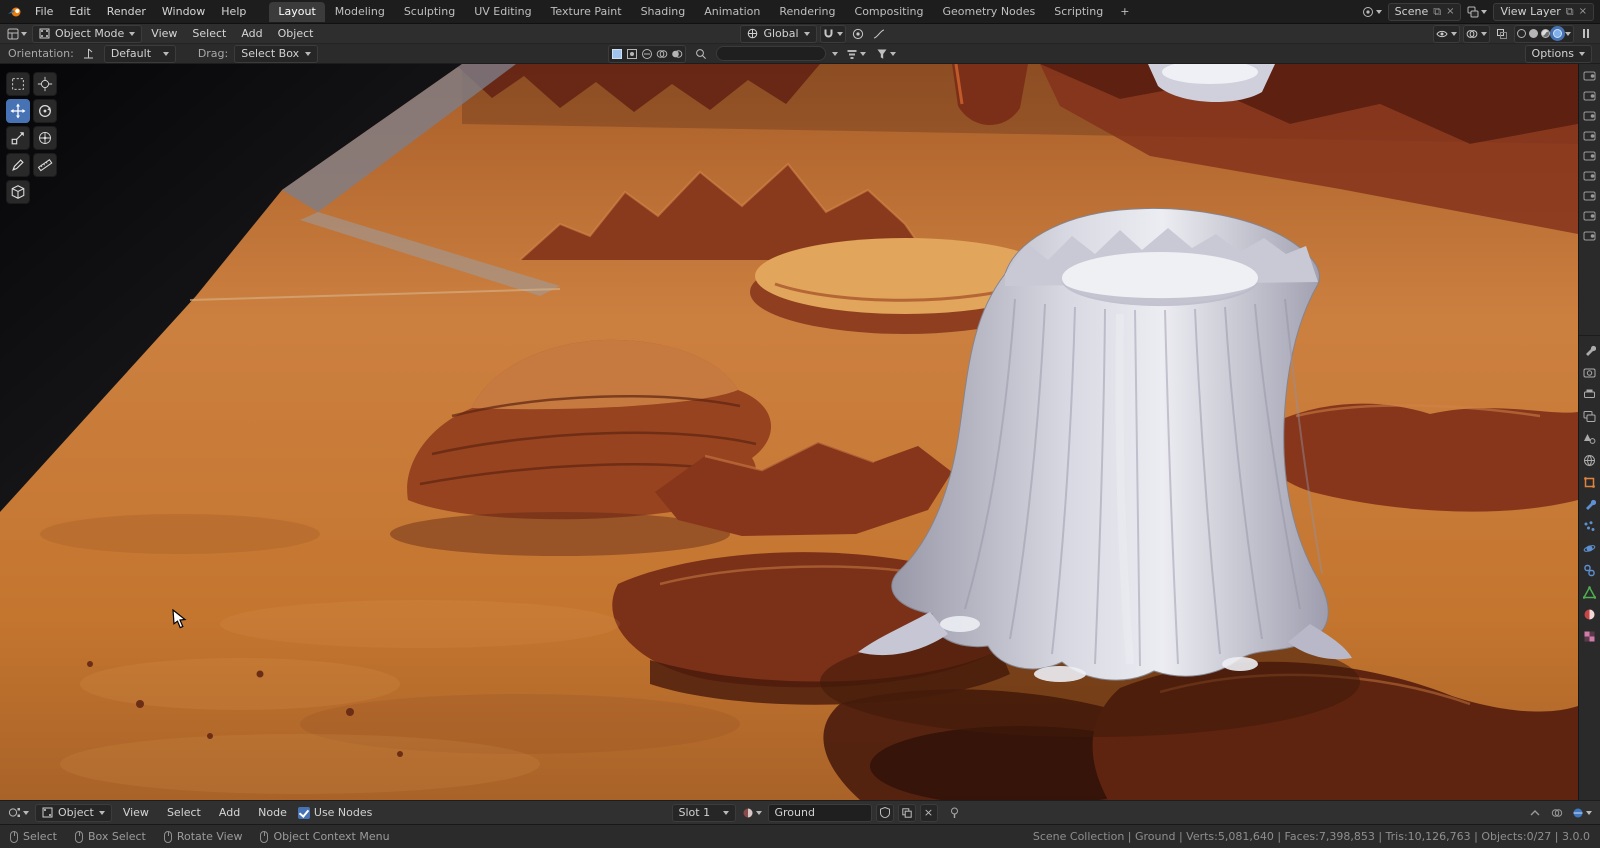 This screenshot has height=848, width=1600. Describe the element at coordinates (18, 192) in the screenshot. I see `tool-add-cube-button` at that location.